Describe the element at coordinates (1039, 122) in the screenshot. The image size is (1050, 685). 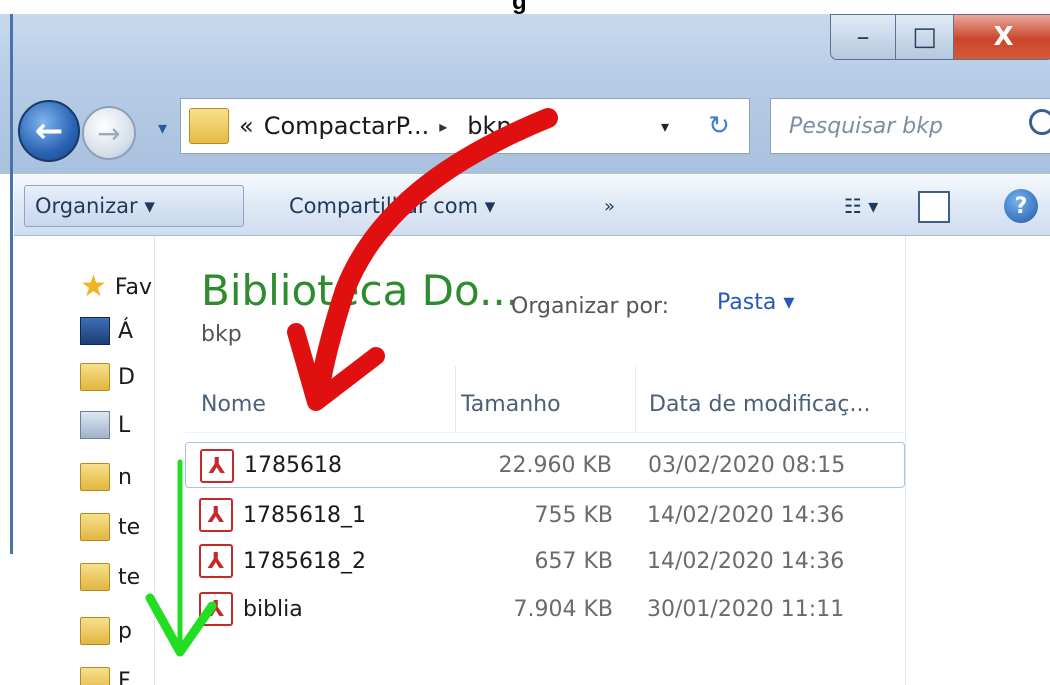
I see `search-icon` at that location.